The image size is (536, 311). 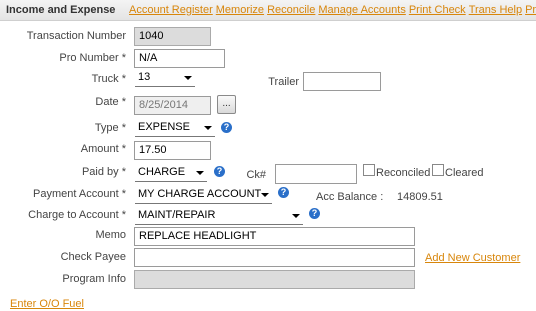 What do you see at coordinates (77, 215) in the screenshot?
I see `charge-to-account-label: Charge to Account *` at bounding box center [77, 215].